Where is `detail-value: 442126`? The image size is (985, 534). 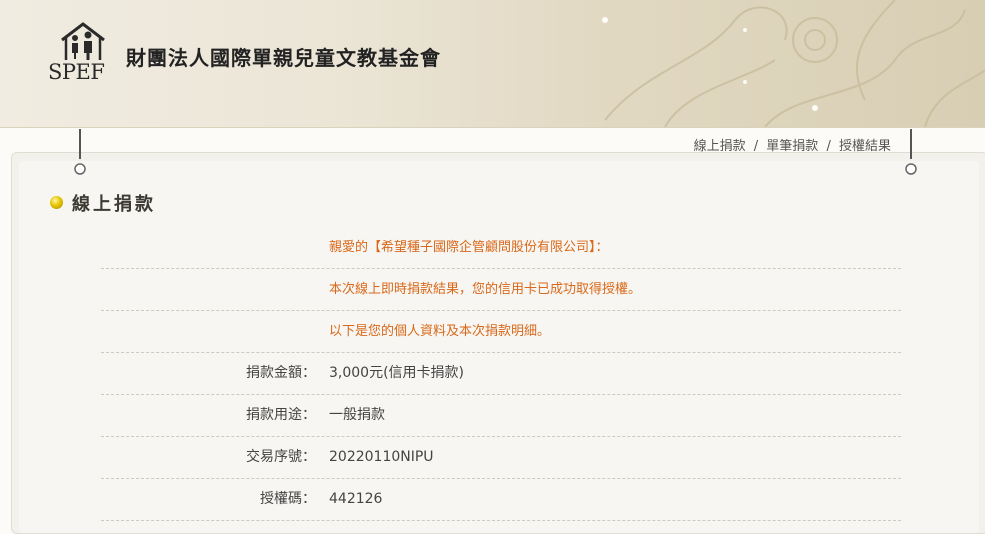 detail-value: 442126 is located at coordinates (356, 499).